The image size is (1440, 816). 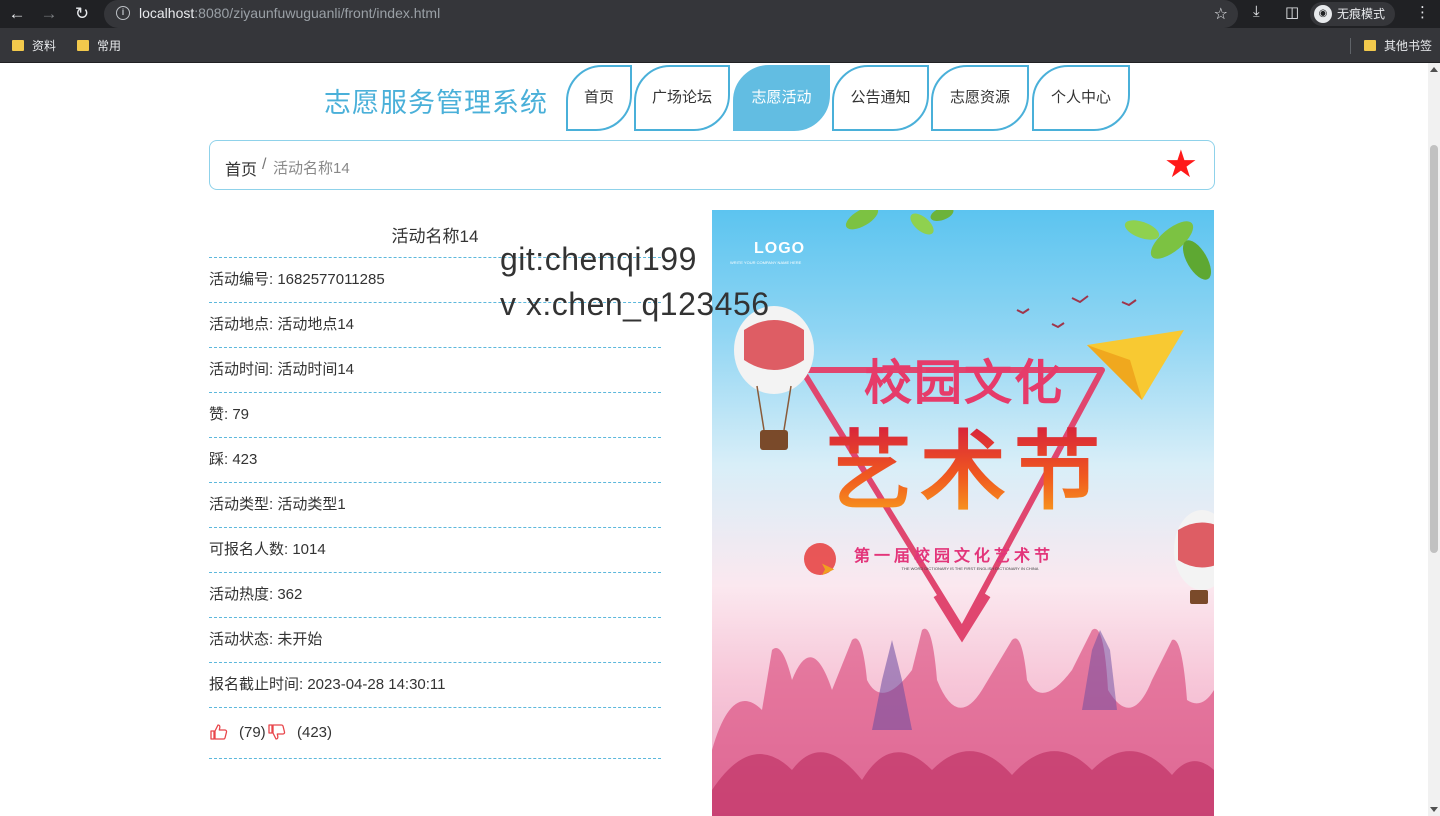 What do you see at coordinates (766, 262) in the screenshot?
I see `poster-logo-subtext: WRITE YOUR COMPANY NAME HERE` at bounding box center [766, 262].